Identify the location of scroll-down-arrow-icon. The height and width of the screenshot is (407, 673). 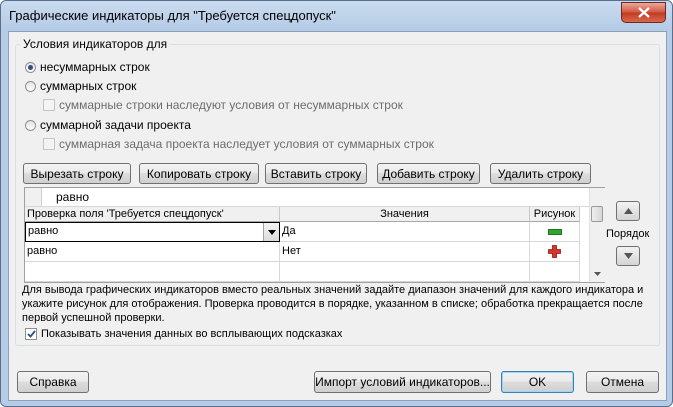
(597, 274).